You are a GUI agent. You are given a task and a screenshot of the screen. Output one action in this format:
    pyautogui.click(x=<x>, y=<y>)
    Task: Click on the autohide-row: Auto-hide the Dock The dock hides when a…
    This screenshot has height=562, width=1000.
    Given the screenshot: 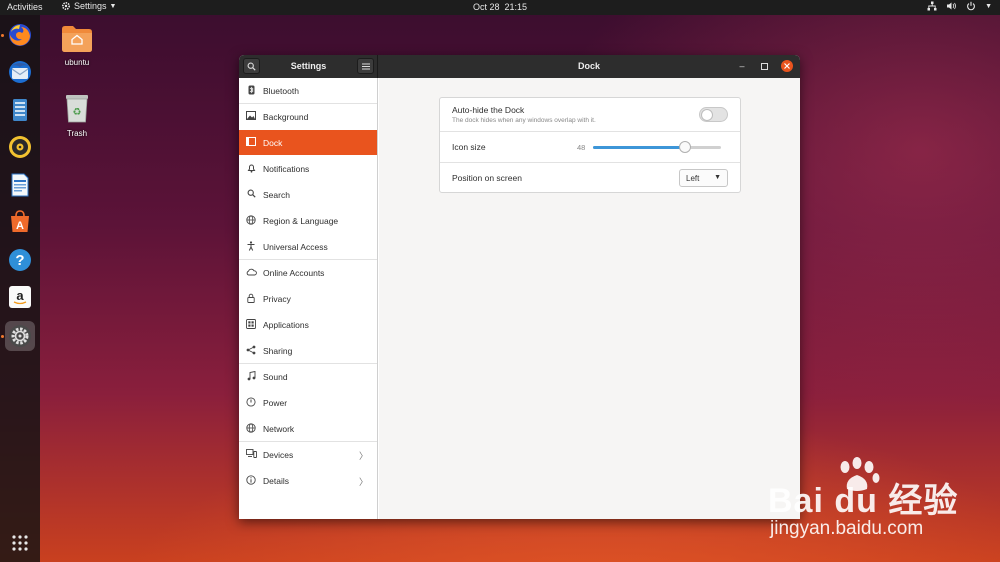 What is the action you would take?
    pyautogui.click(x=590, y=114)
    